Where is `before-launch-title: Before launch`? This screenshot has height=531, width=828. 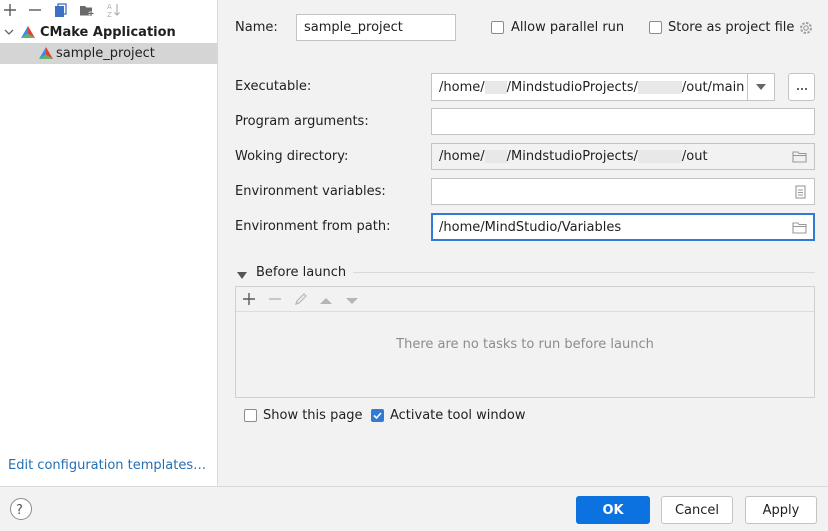 before-launch-title: Before launch is located at coordinates (301, 272).